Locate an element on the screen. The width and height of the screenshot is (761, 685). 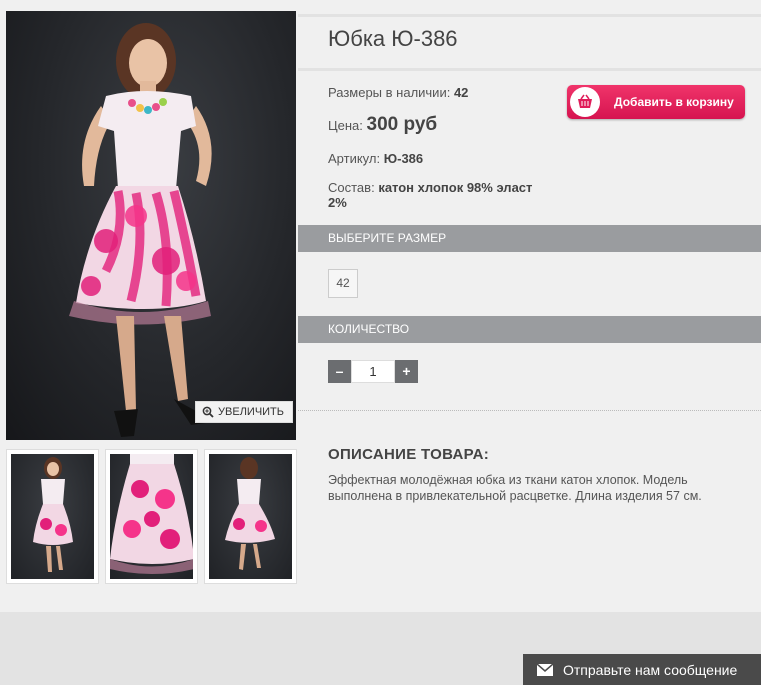
model-illustration is located at coordinates (140, 230).